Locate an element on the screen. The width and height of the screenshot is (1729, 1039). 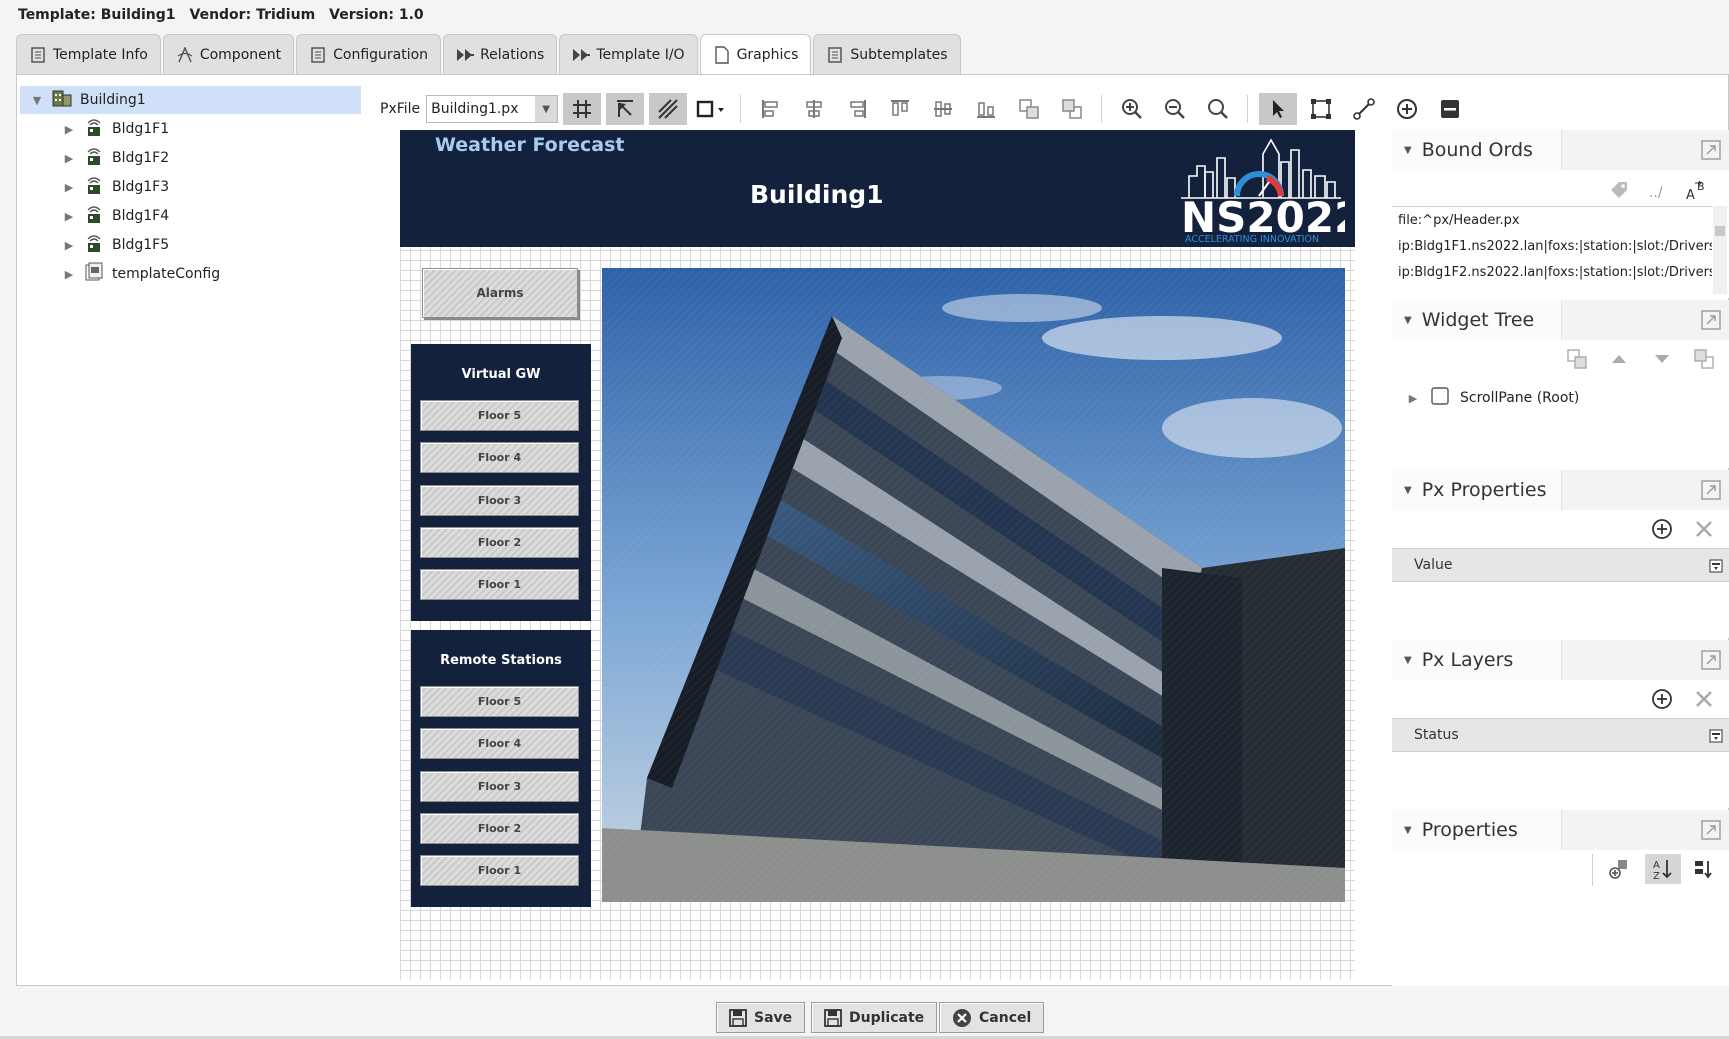
move-down-icon is located at coordinates (1662, 359).